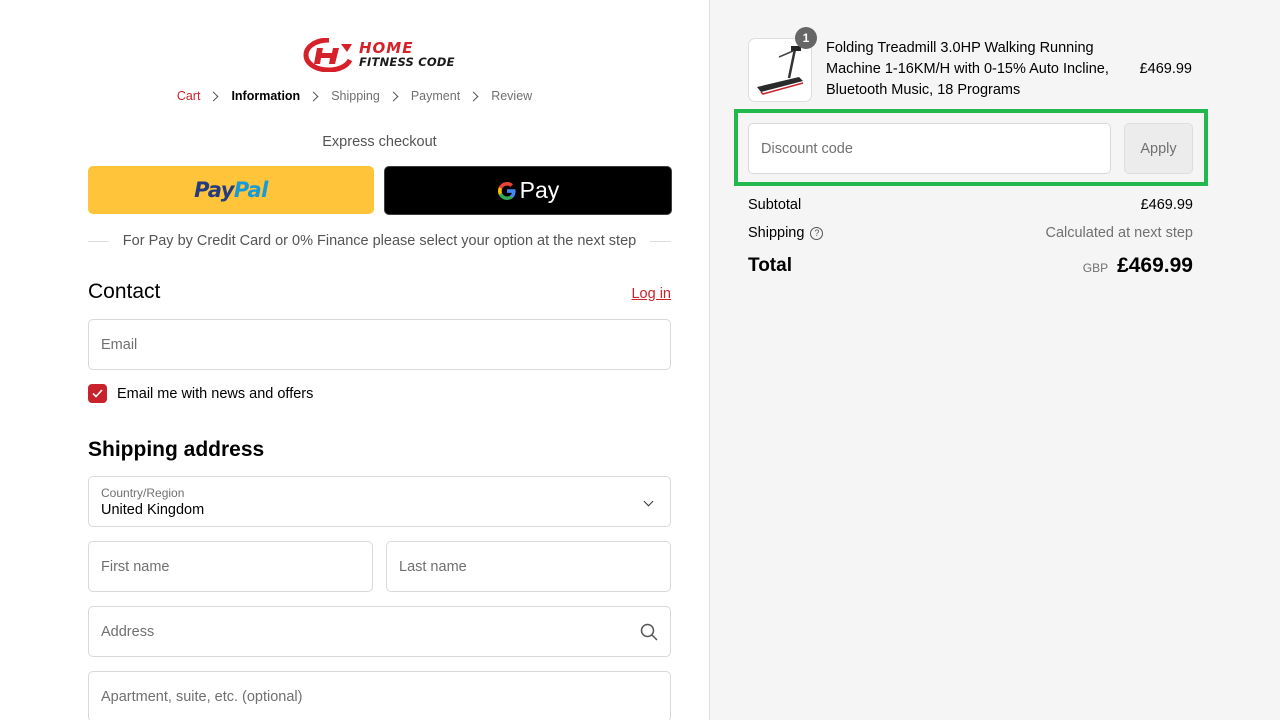 Image resolution: width=1280 pixels, height=720 pixels. I want to click on last-name-field: Last name, so click(528, 566).